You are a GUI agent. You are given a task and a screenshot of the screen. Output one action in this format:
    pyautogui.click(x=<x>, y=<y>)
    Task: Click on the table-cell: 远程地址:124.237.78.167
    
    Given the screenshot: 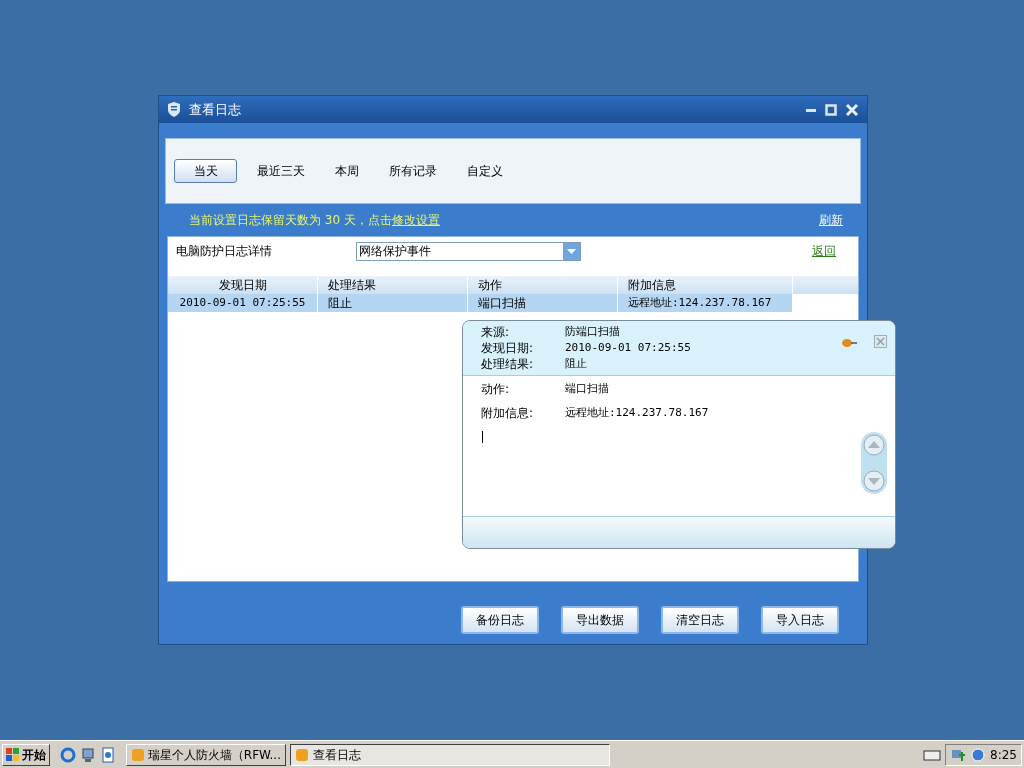 What is the action you would take?
    pyautogui.click(x=705, y=303)
    